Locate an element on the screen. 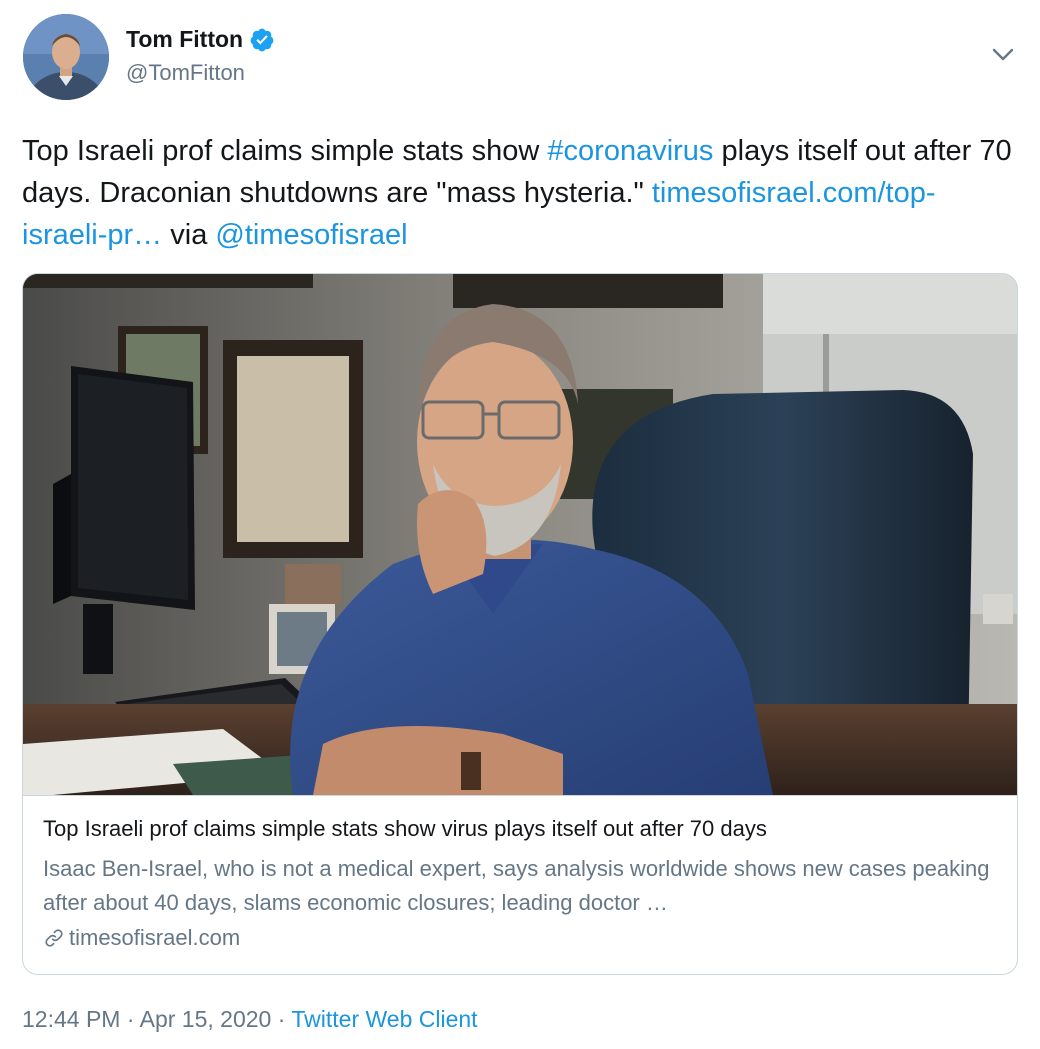 The image size is (1040, 1049). name-row: Tom Fitton is located at coordinates (200, 39).